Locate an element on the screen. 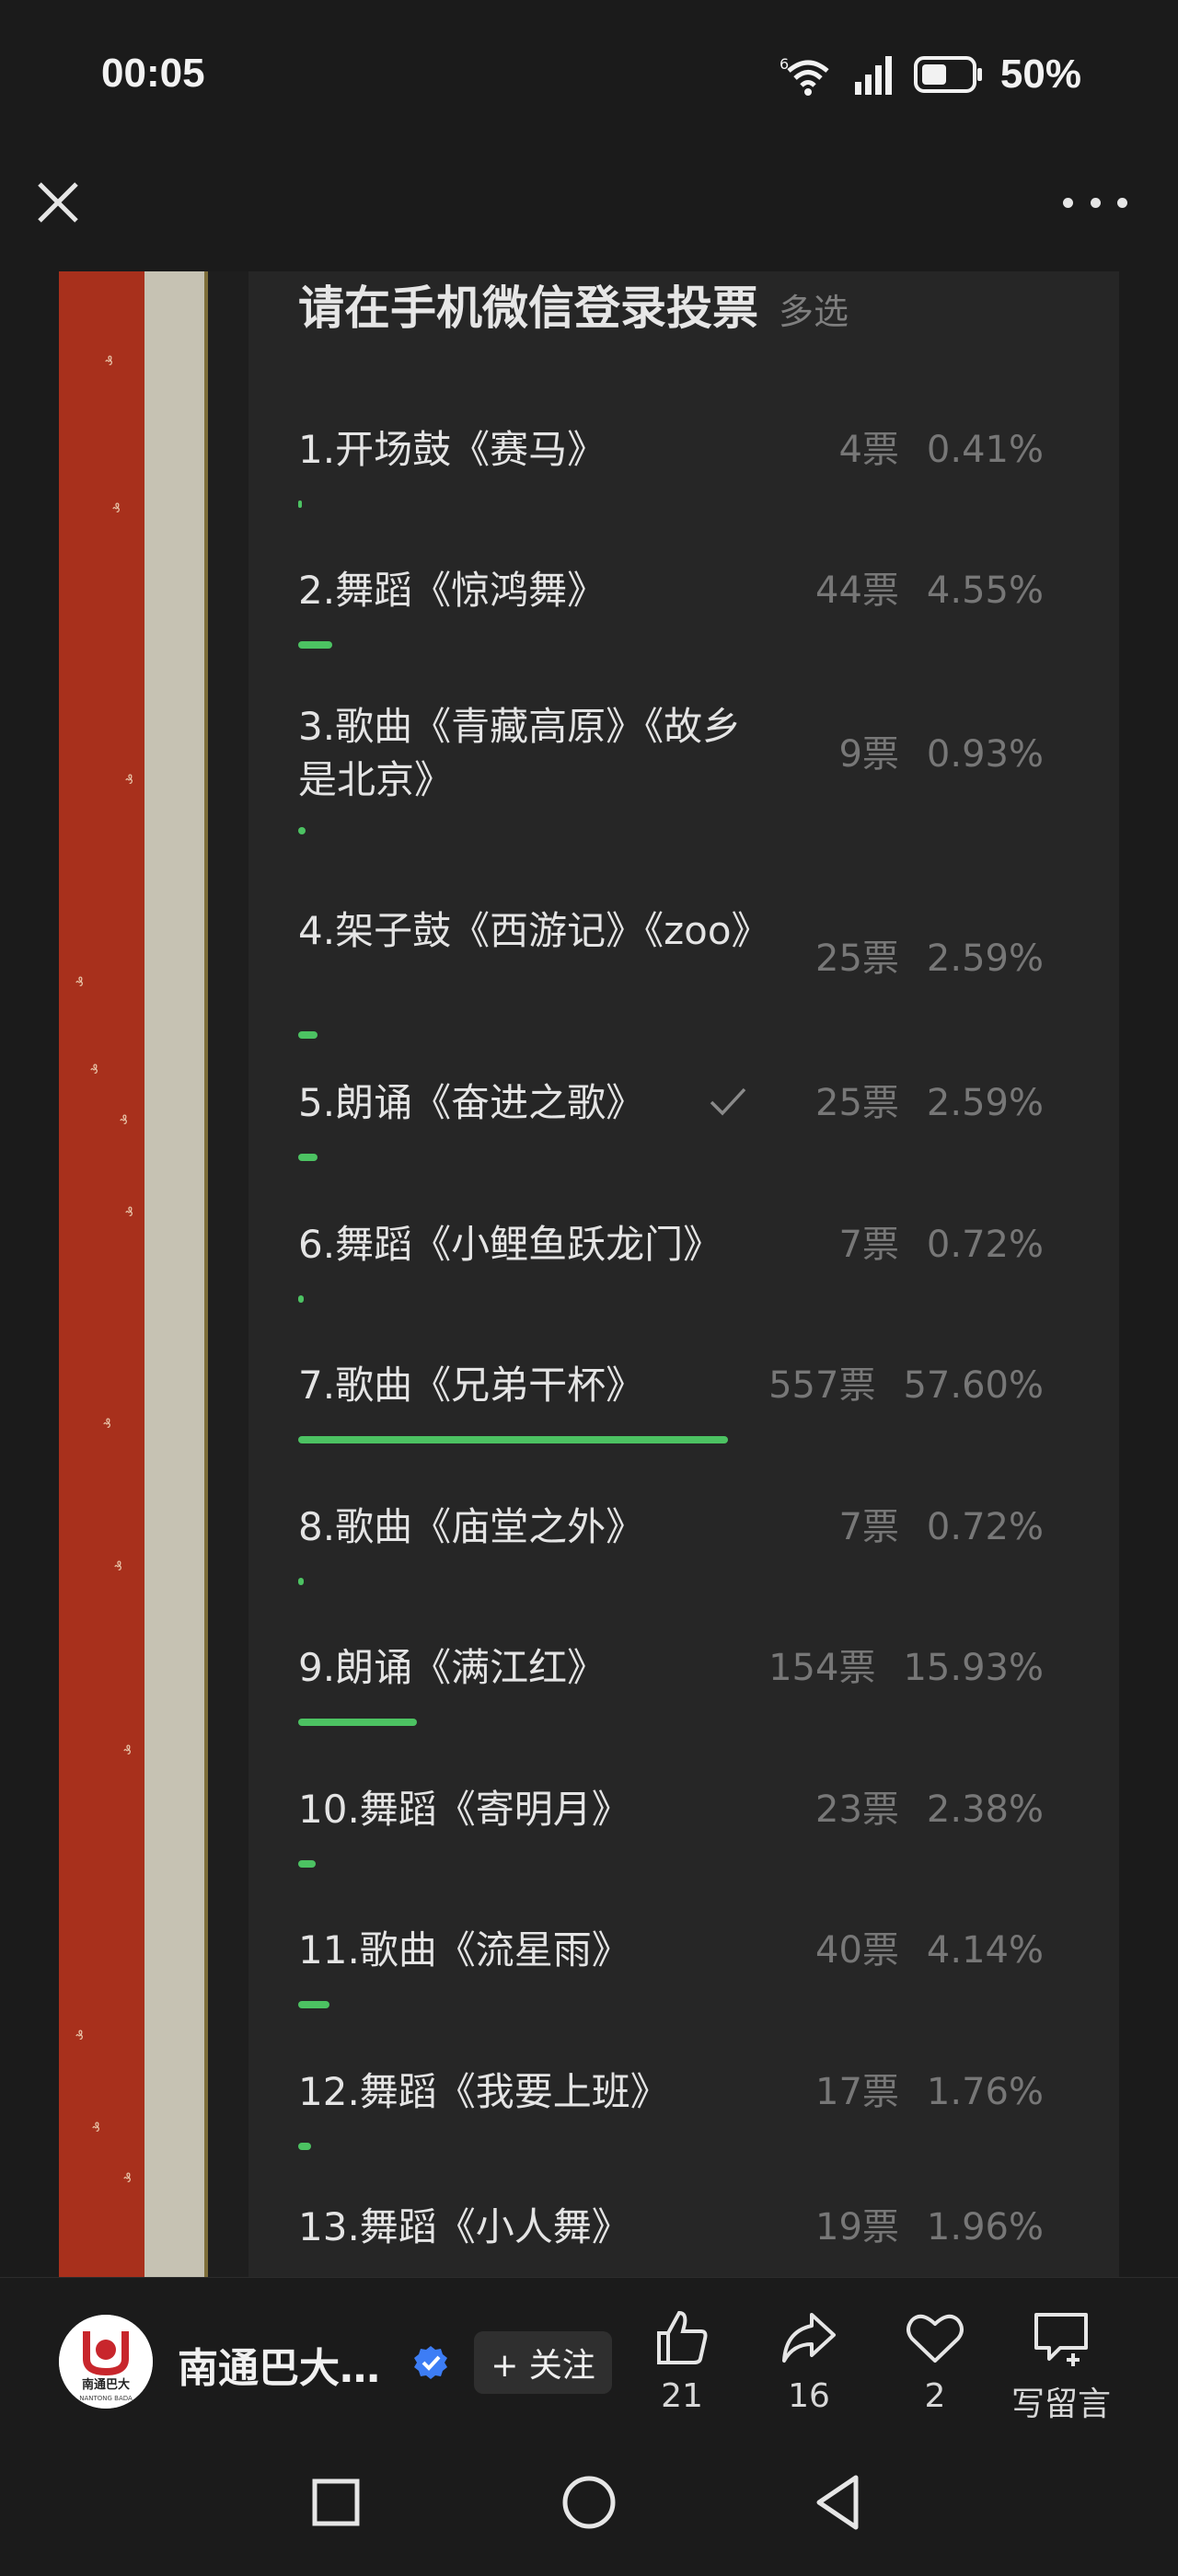  close-icon is located at coordinates (58, 202).